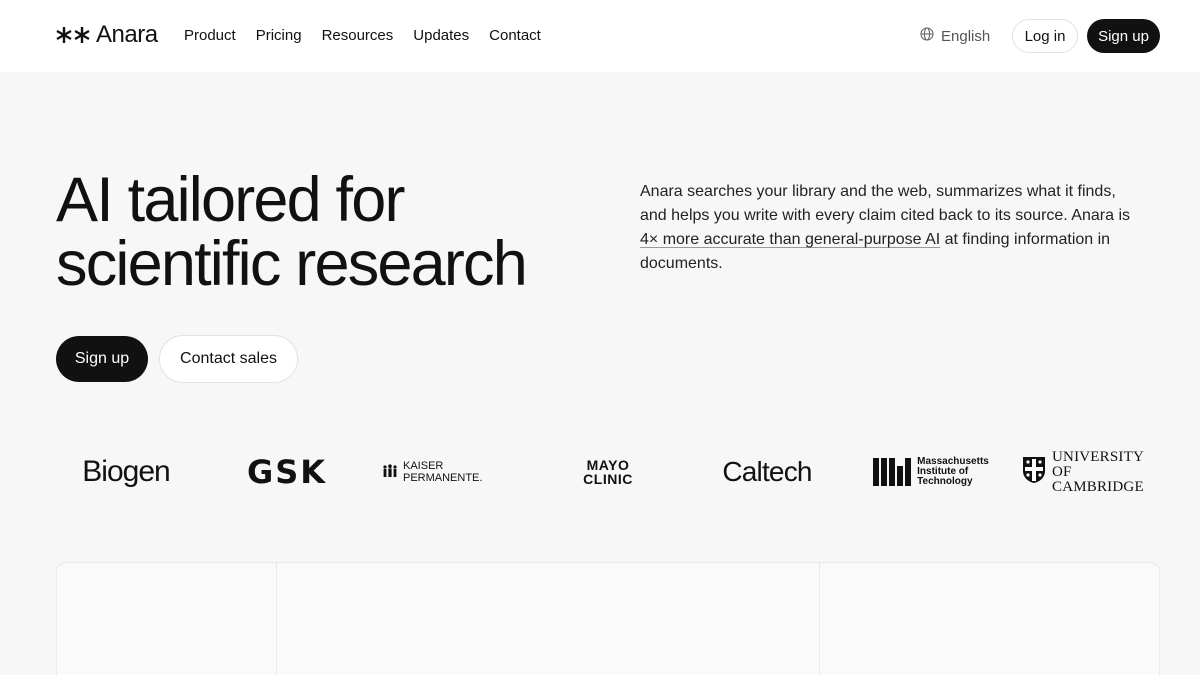  Describe the element at coordinates (127, 34) in the screenshot. I see `brand-name: Anara` at that location.